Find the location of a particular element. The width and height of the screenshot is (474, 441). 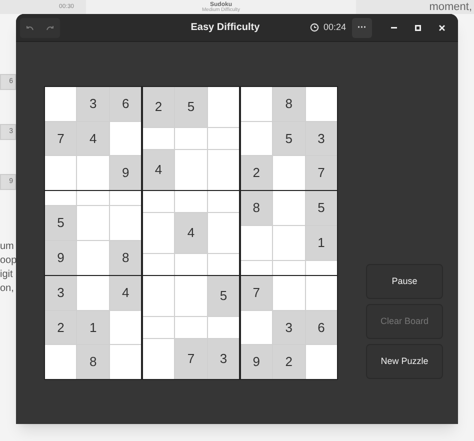

maximize-icon is located at coordinates (418, 27).